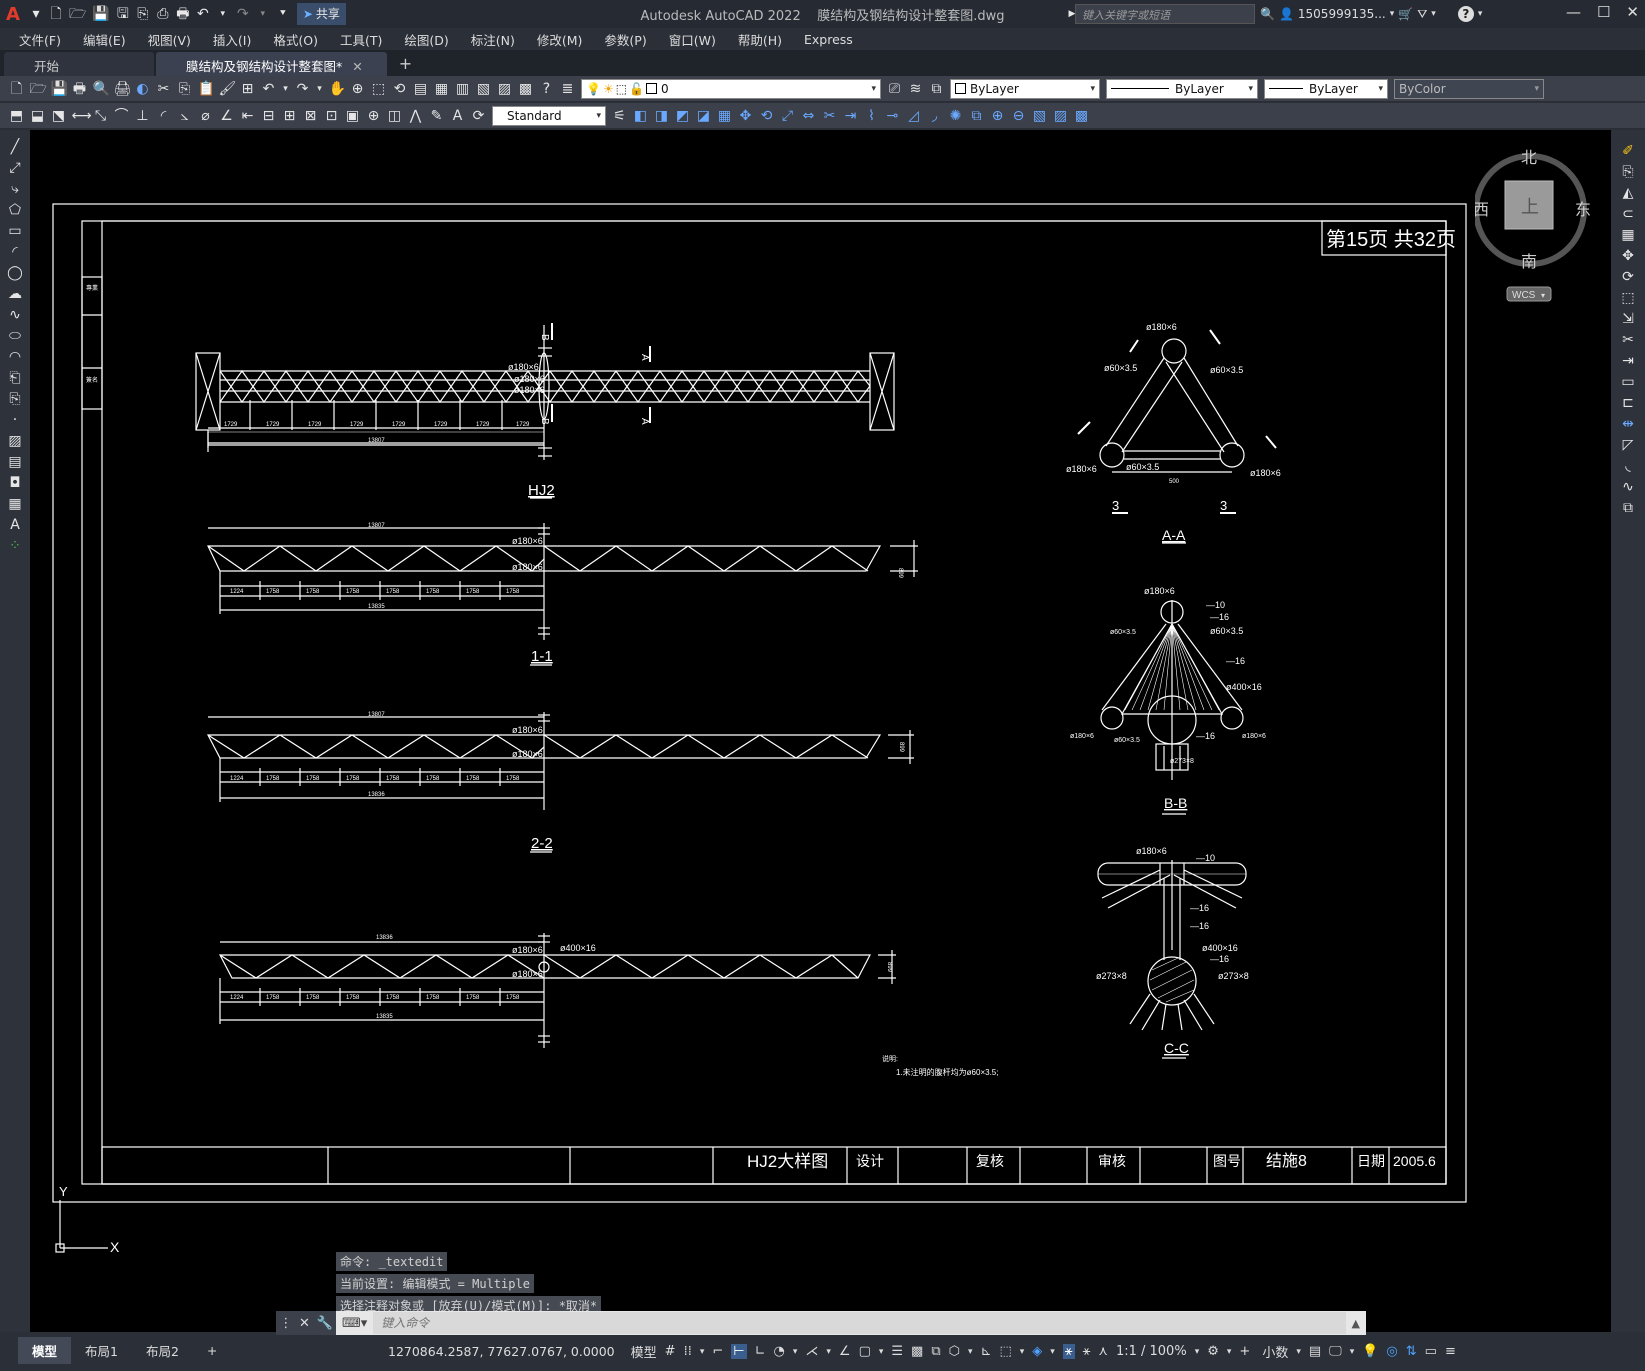 The image size is (1645, 1371). Describe the element at coordinates (1628, 466) in the screenshot. I see `fillet-icon: ◟` at that location.